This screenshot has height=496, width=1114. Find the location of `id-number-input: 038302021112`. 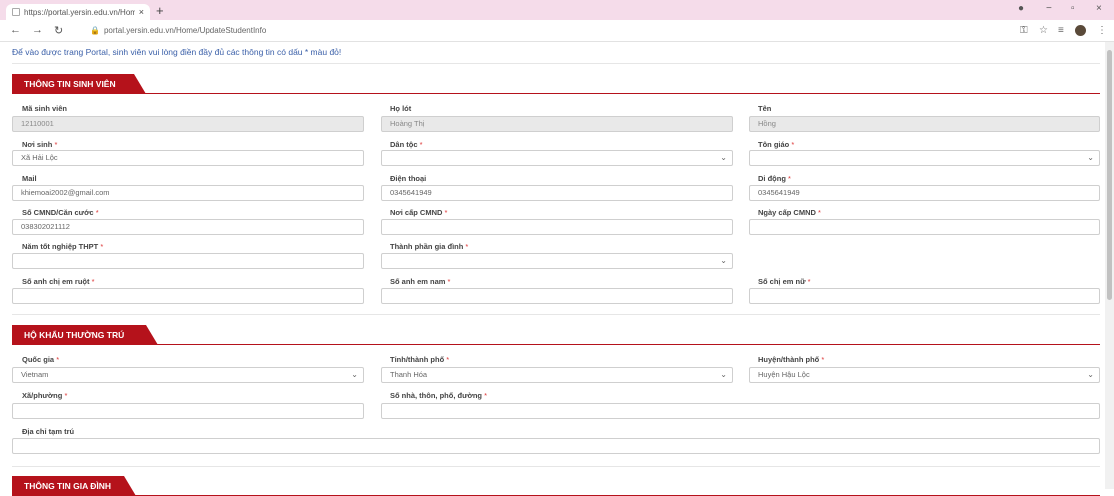

id-number-input: 038302021112 is located at coordinates (188, 227).